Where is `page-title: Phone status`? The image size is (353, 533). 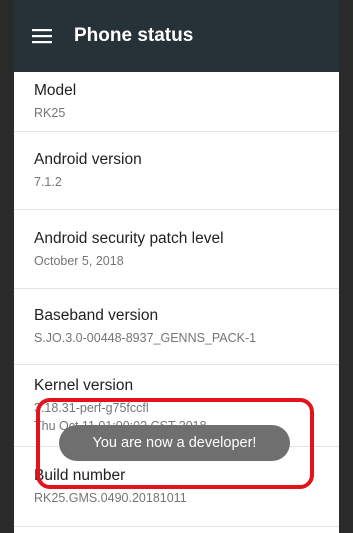
page-title: Phone status is located at coordinates (134, 35).